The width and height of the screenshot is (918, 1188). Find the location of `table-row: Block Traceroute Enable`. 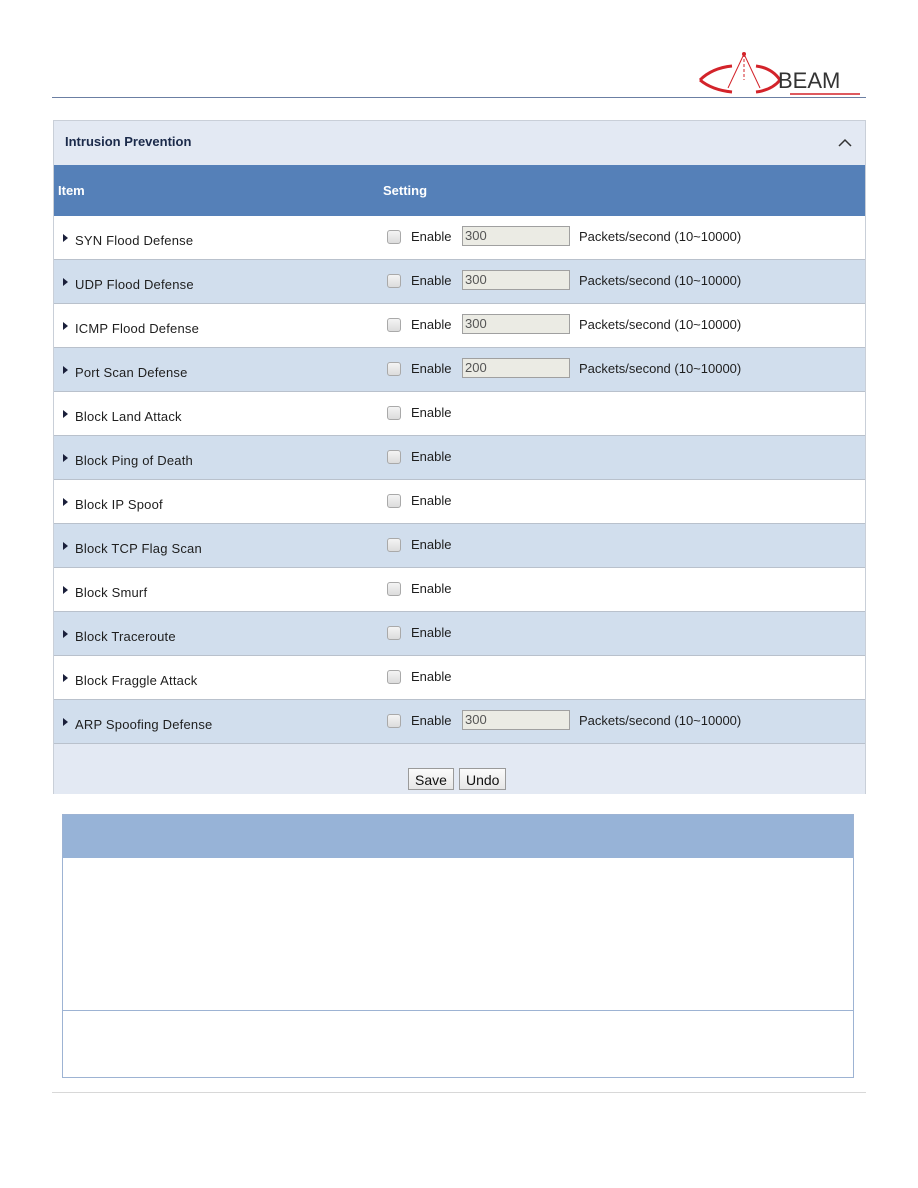

table-row: Block Traceroute Enable is located at coordinates (459, 634).